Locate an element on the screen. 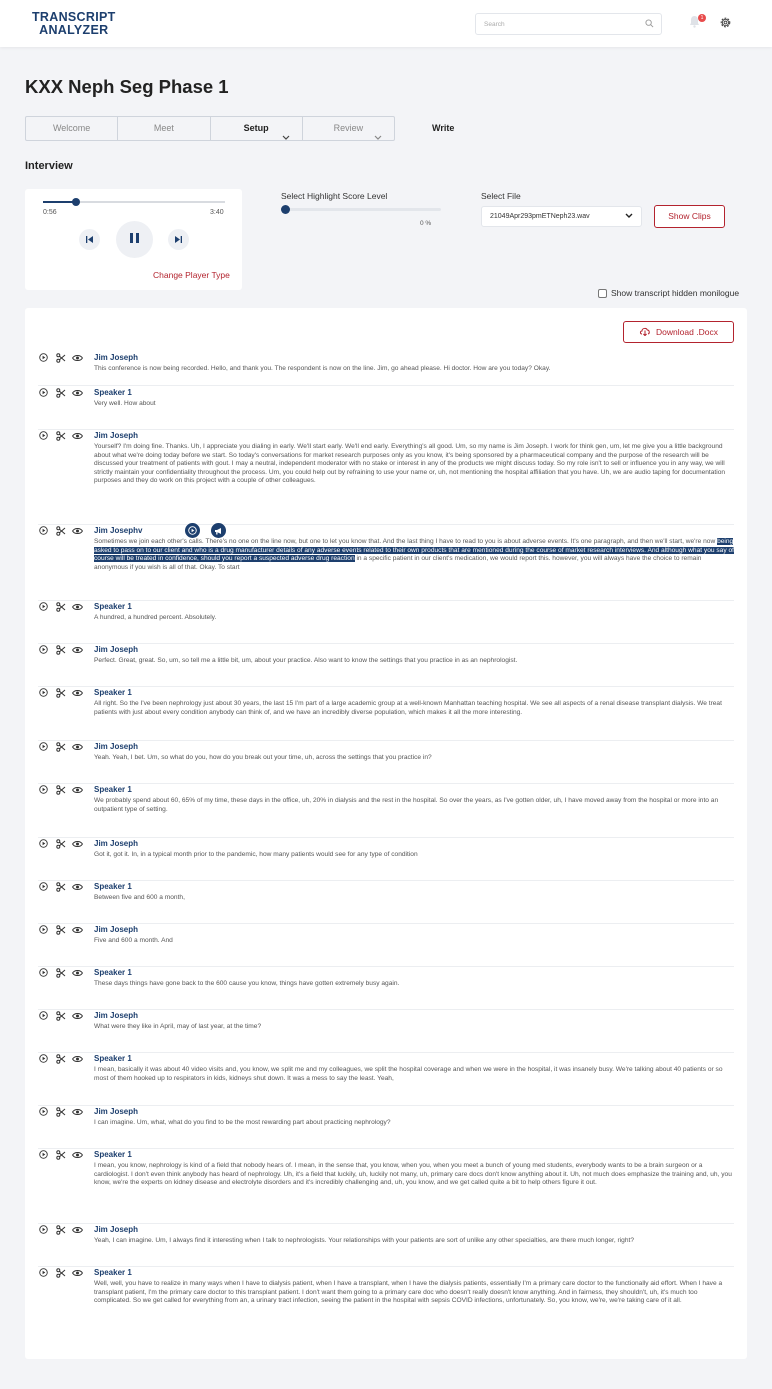 This screenshot has height=1389, width=772. step-review: Review is located at coordinates (348, 128).